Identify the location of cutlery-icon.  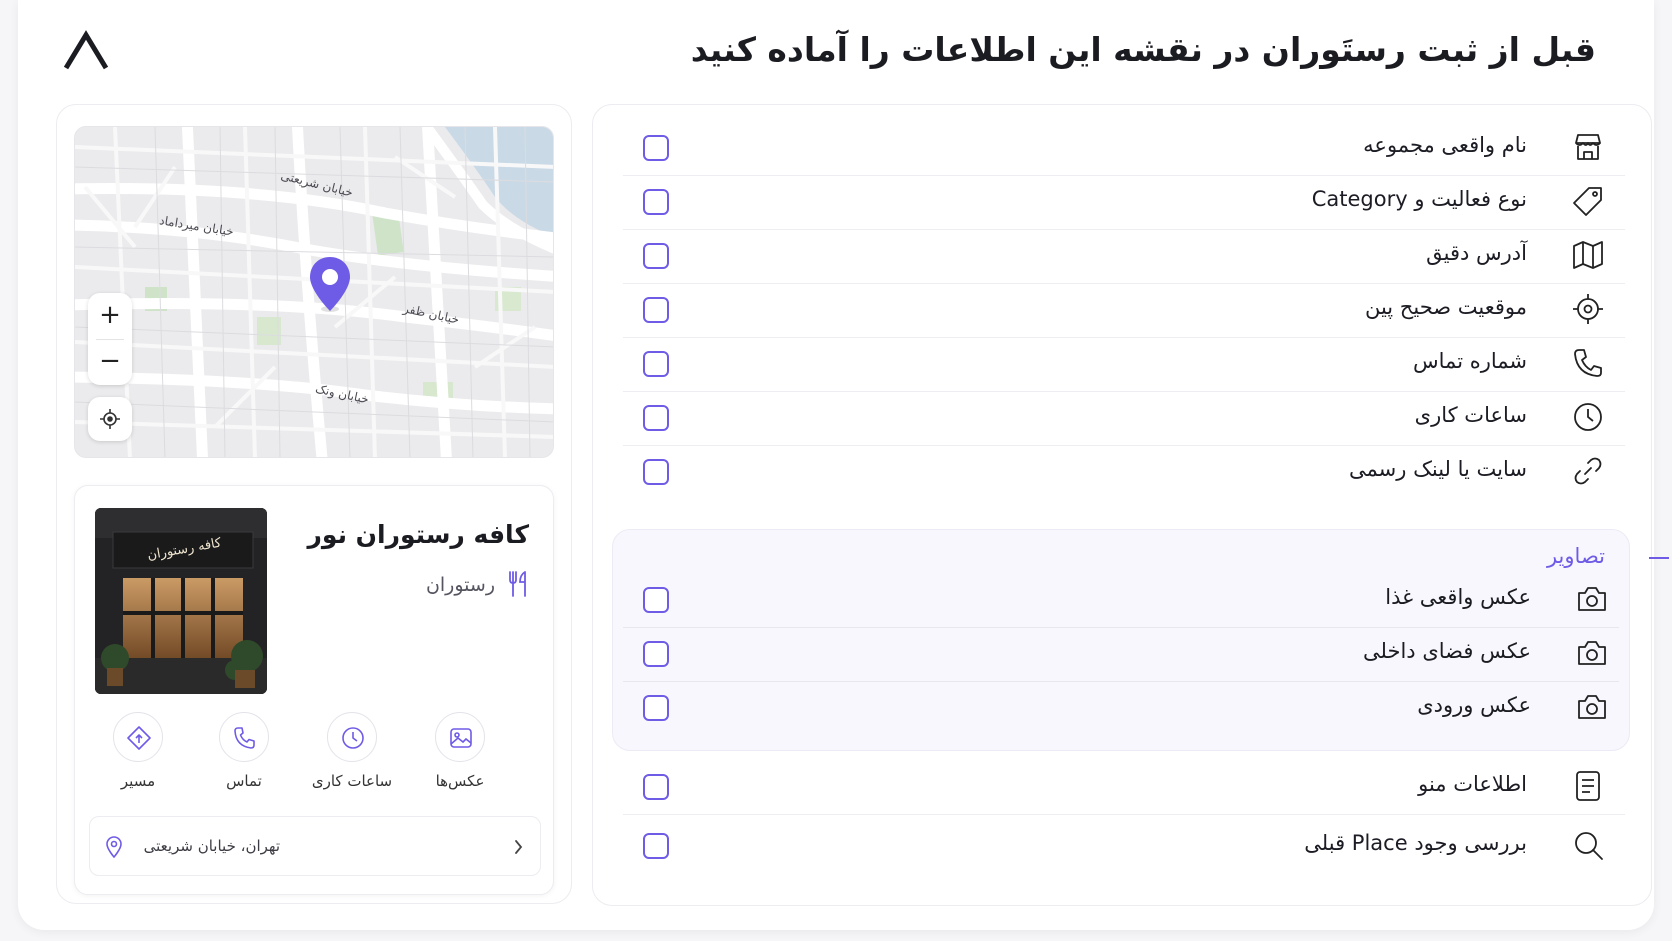
(517, 584).